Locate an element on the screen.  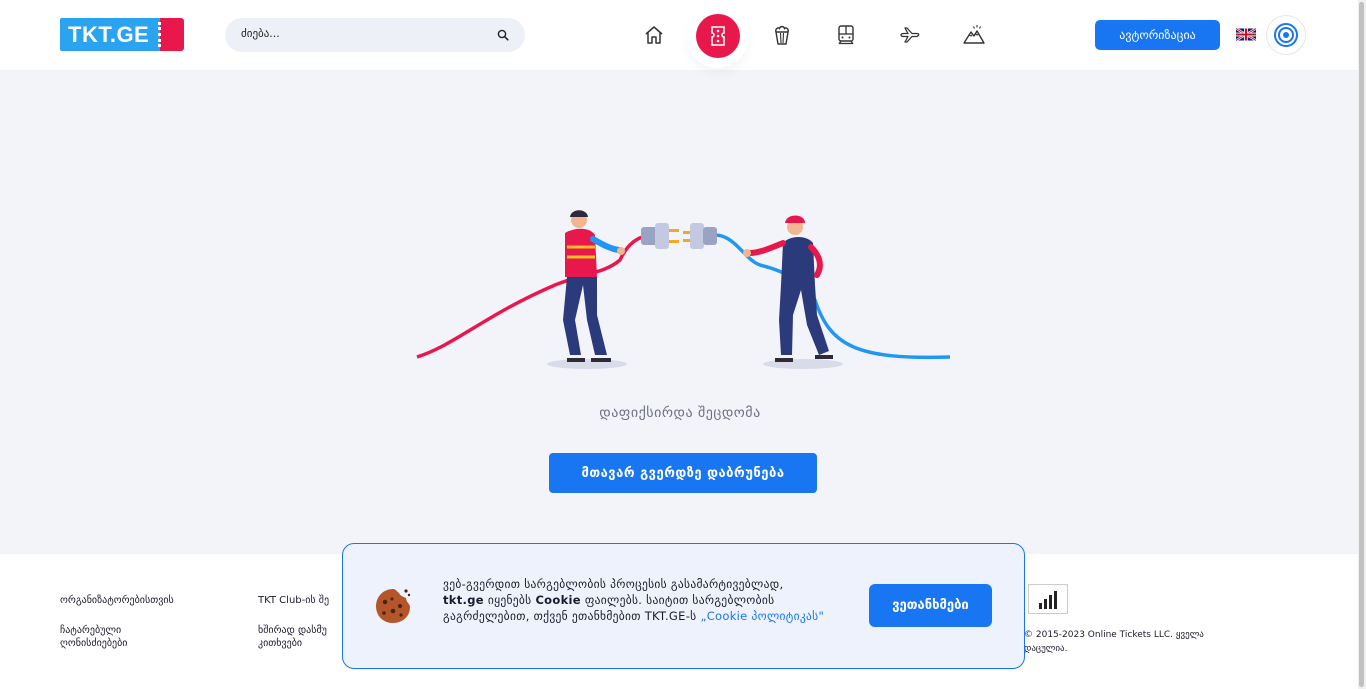
scrollbar-thumb is located at coordinates (1361, 344).